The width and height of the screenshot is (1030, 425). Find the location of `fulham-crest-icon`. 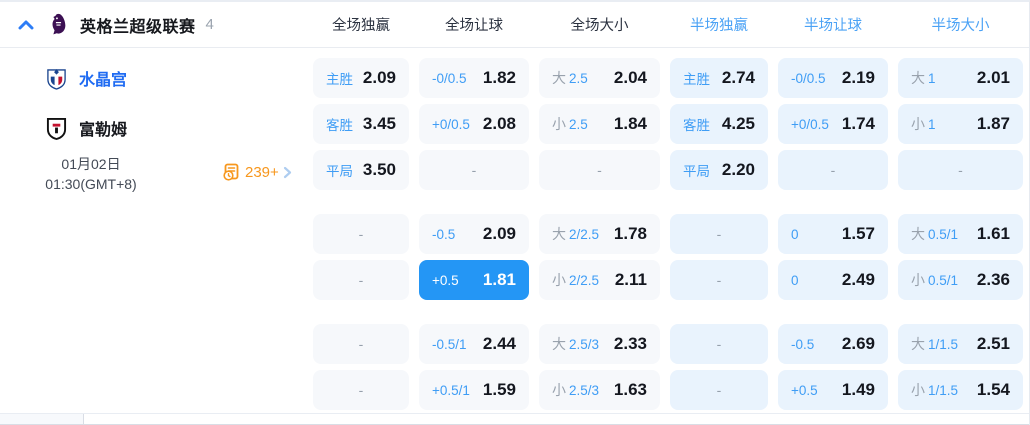

fulham-crest-icon is located at coordinates (56, 128).